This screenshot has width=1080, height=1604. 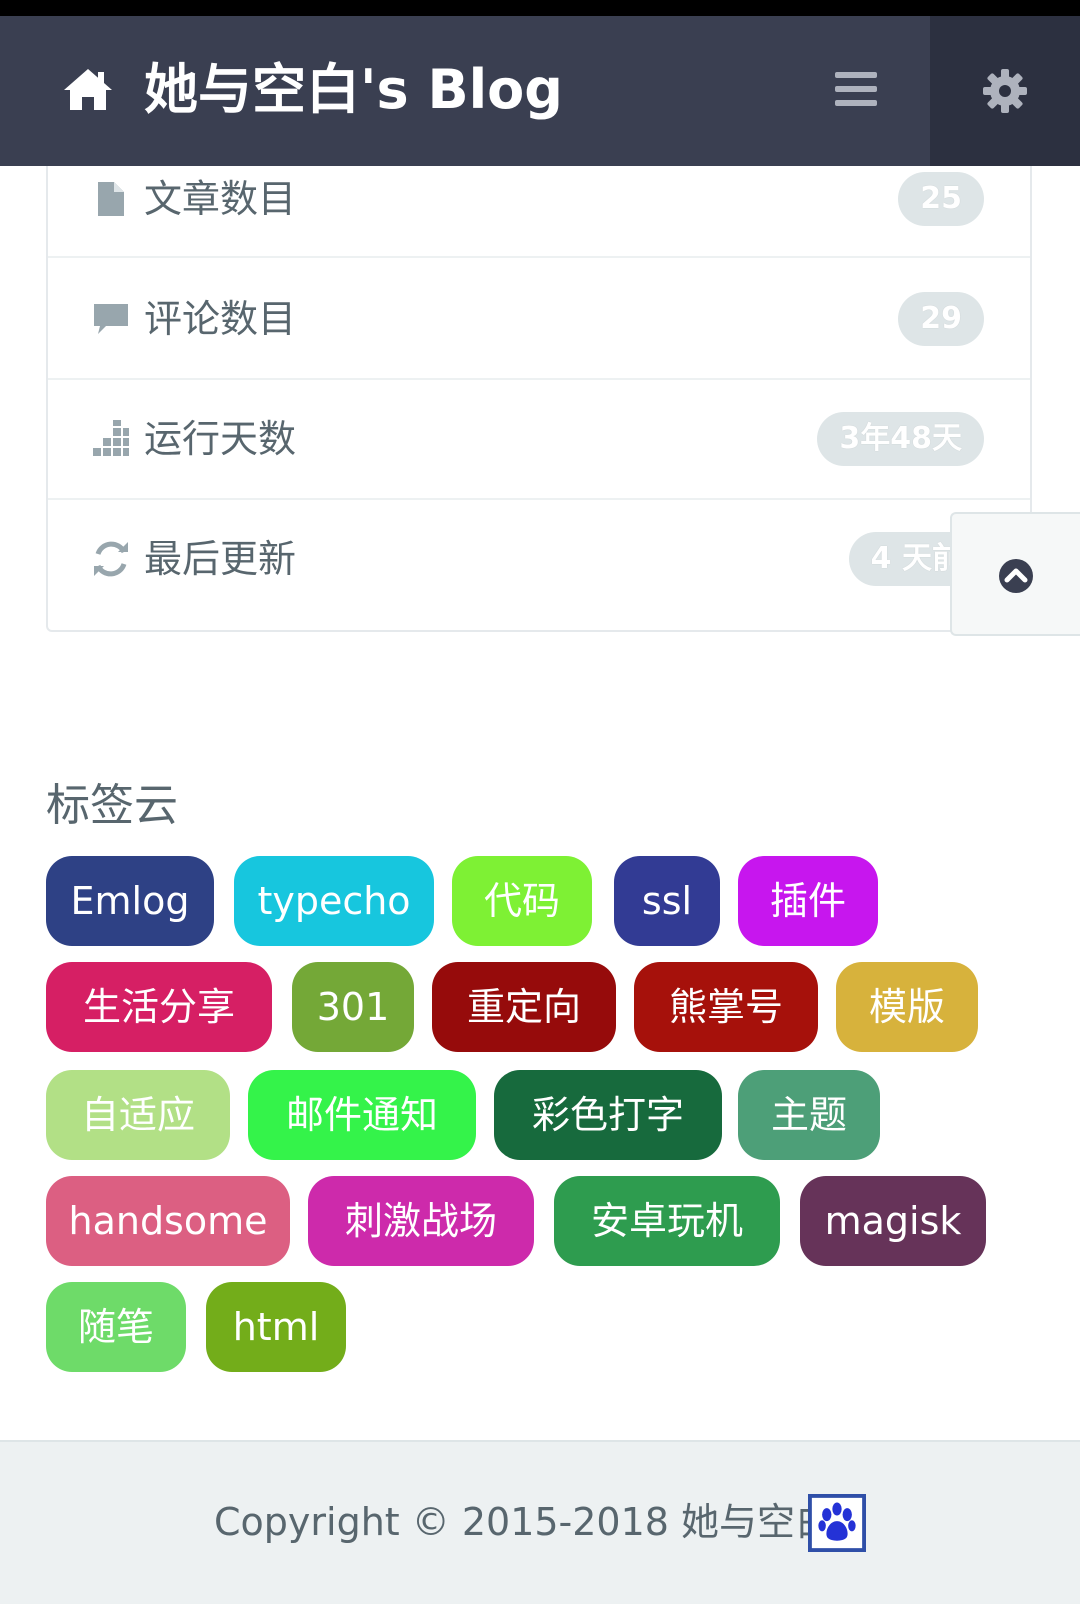 I want to click on home-icon, so click(x=88, y=89).